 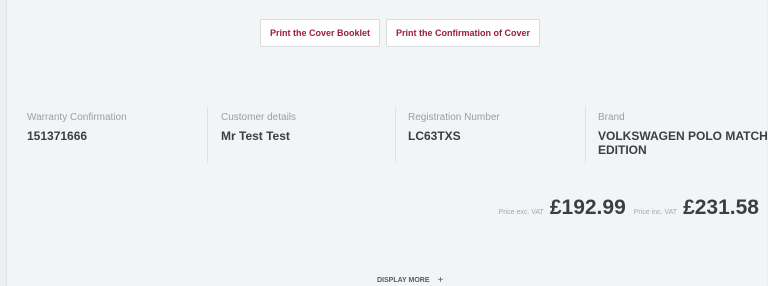 I want to click on warranty-confirmation-label: Warranty Confirmation, so click(x=77, y=117).